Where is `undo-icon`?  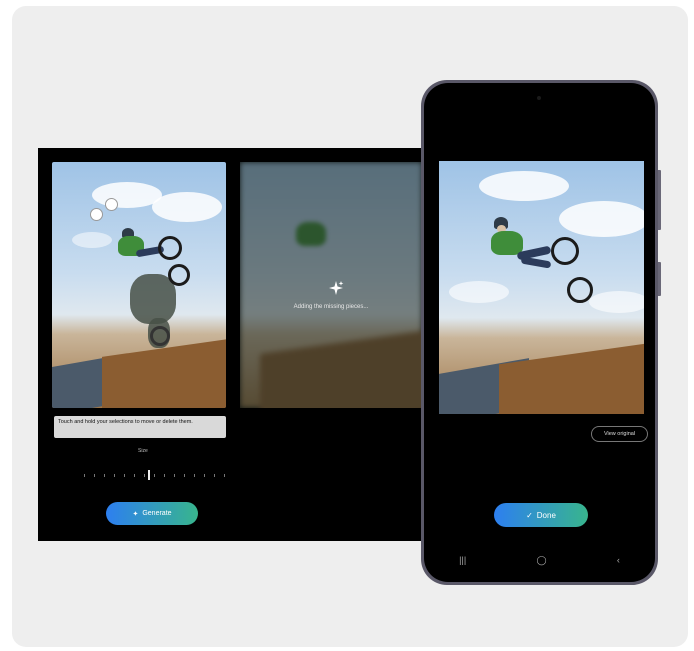 undo-icon is located at coordinates (96, 214).